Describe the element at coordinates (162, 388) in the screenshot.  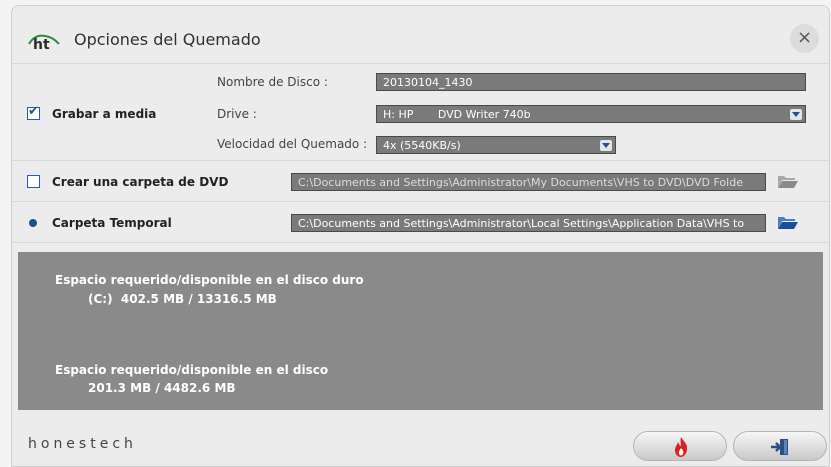
I see `disc-space-value: 201.3 MB / 4482.6 MB` at that location.